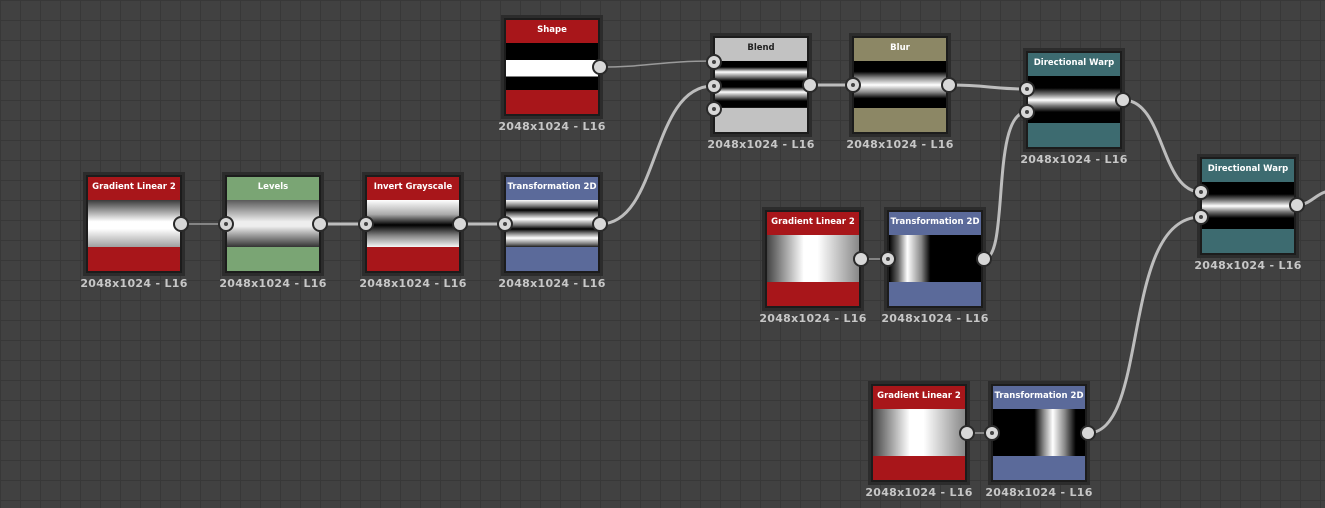 Image resolution: width=1325 pixels, height=508 pixels. I want to click on input-port-background, so click(714, 86).